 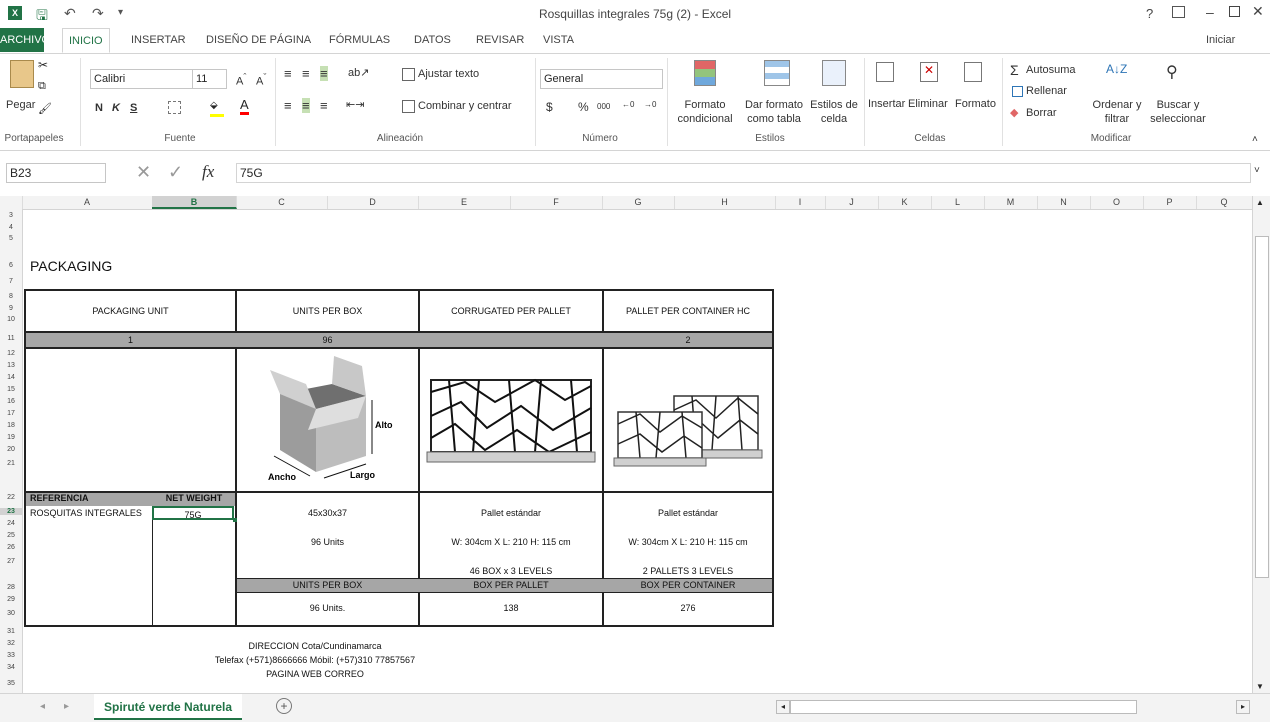 I want to click on cell-styles-button: Estilos de celda, so click(x=834, y=112).